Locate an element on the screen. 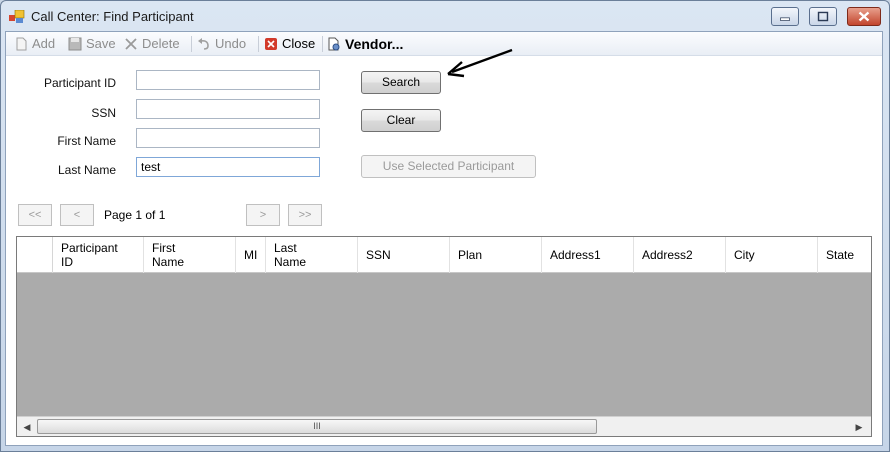 The width and height of the screenshot is (890, 452). scroll-left-icon: ◀ is located at coordinates (27, 427).